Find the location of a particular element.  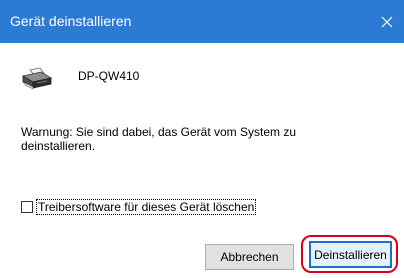

close-icon is located at coordinates (387, 21).